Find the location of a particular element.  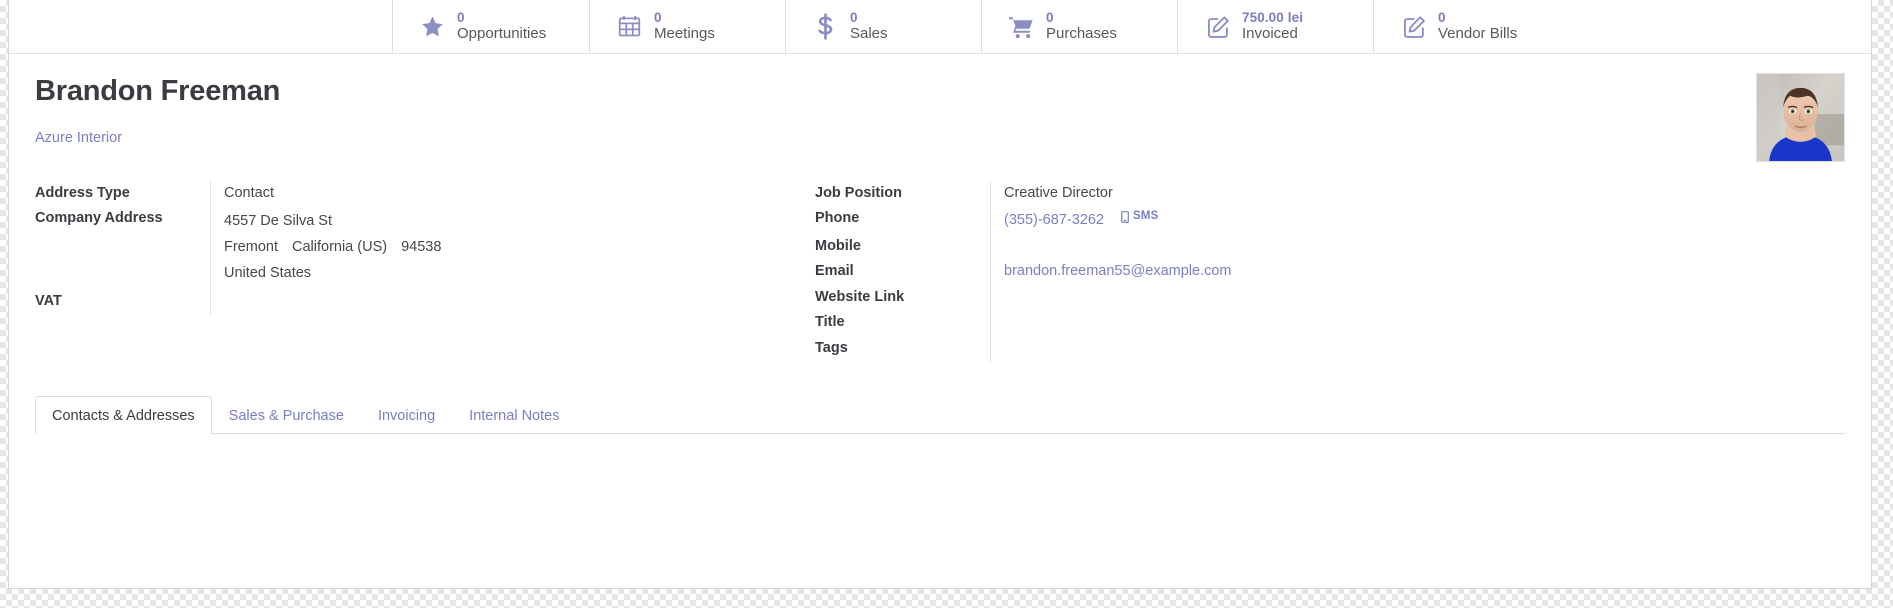

stat-text: 0 Sales is located at coordinates (869, 27).